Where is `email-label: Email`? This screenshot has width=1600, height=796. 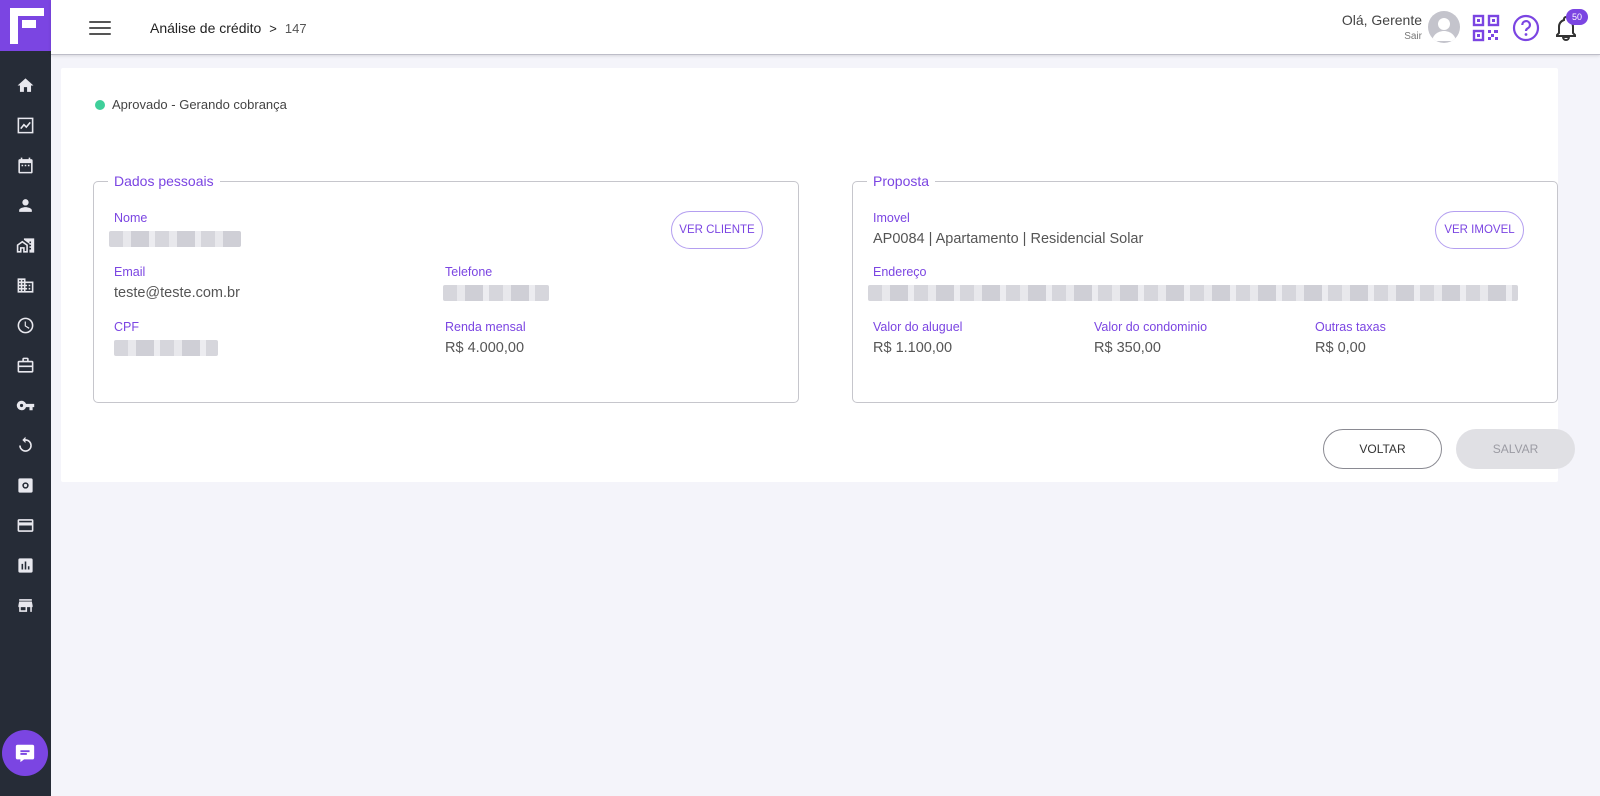
email-label: Email is located at coordinates (130, 272).